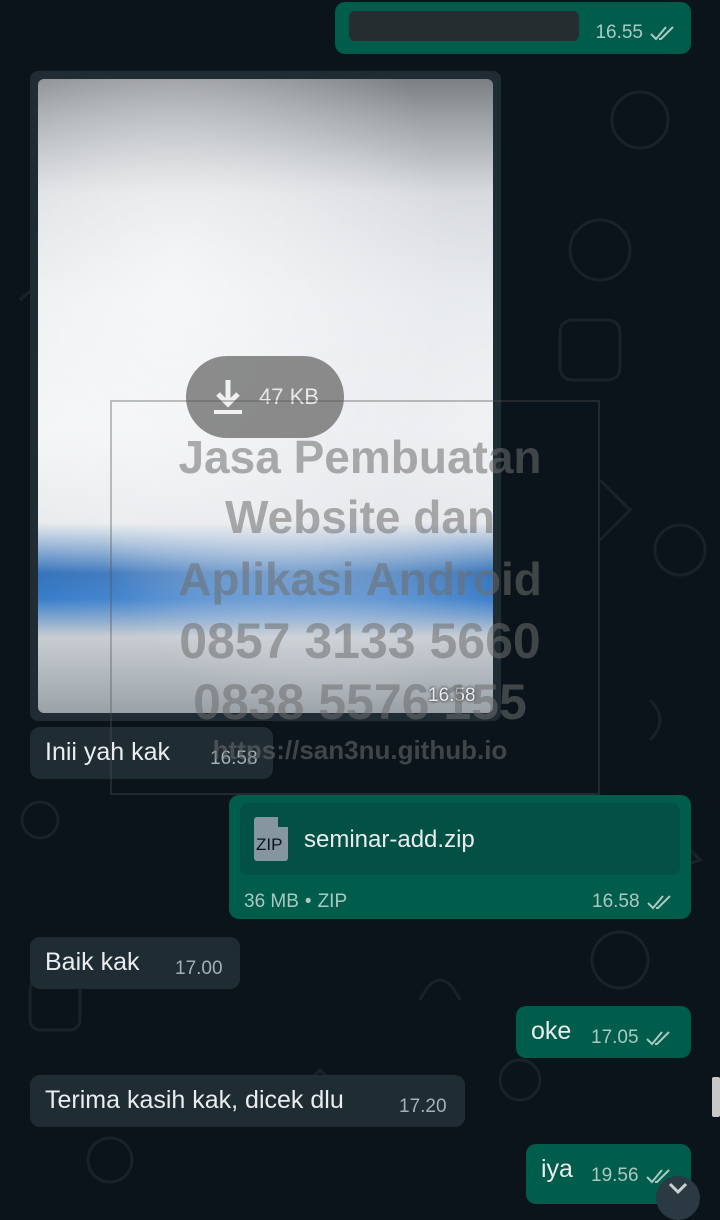 This screenshot has width=720, height=1220. I want to click on message-meta: 16.55, so click(636, 33).